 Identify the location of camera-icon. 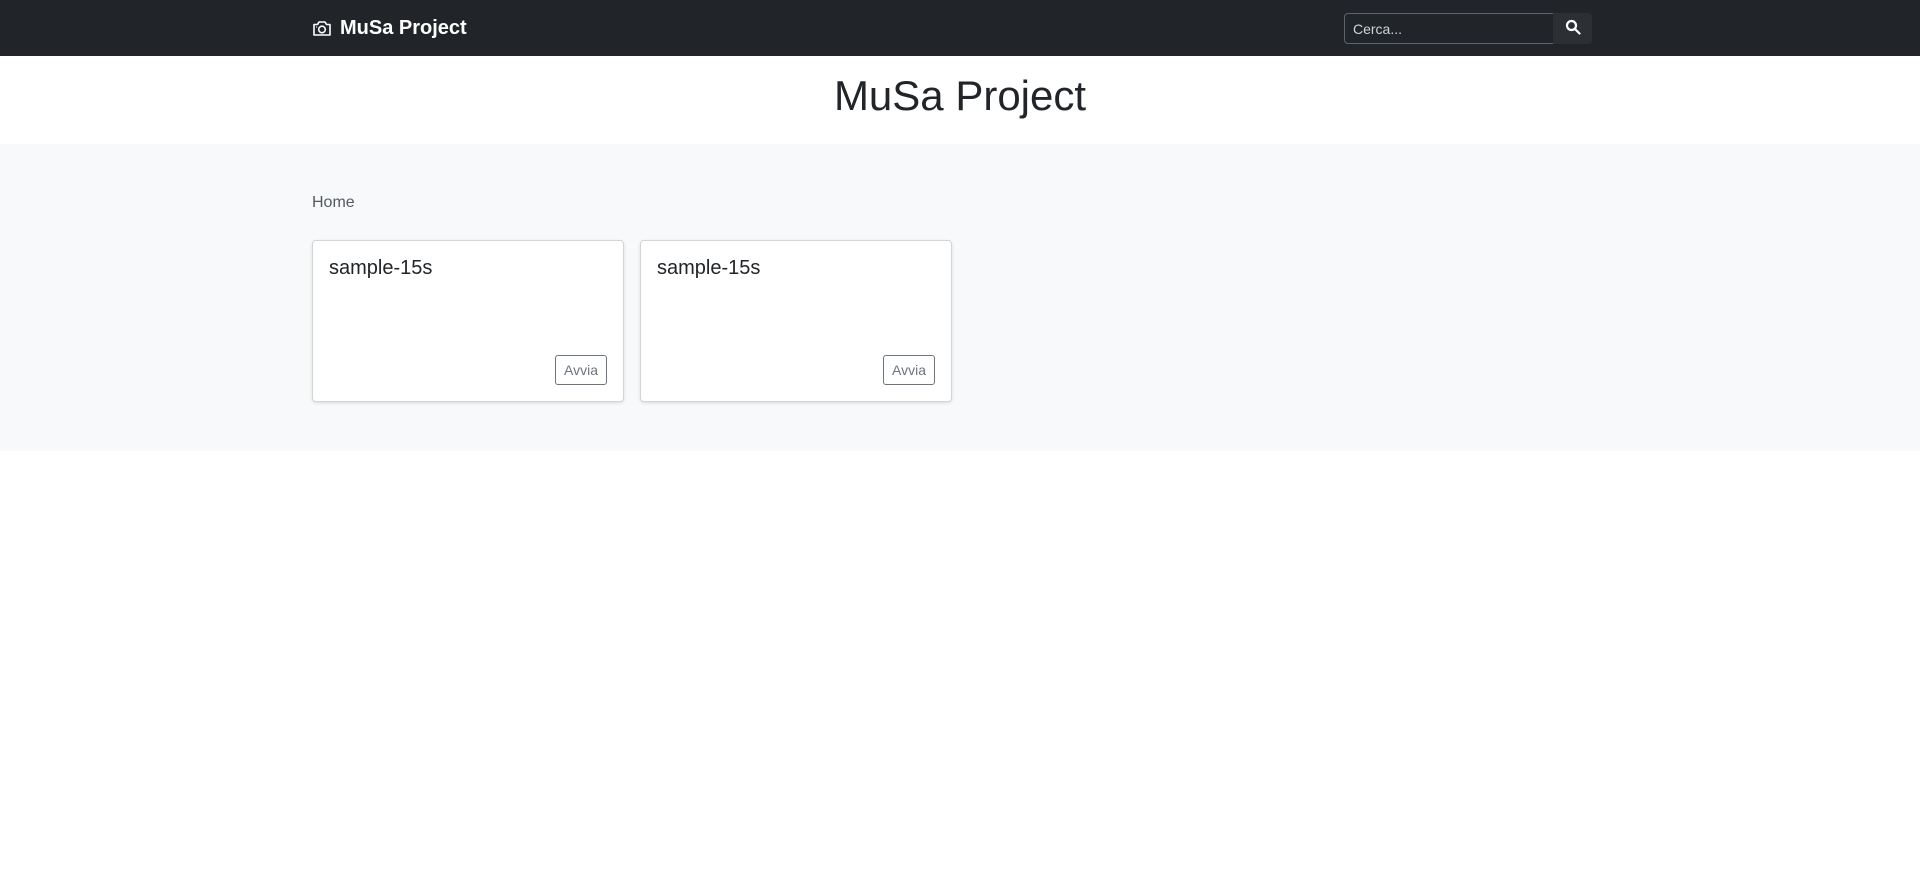
(322, 28).